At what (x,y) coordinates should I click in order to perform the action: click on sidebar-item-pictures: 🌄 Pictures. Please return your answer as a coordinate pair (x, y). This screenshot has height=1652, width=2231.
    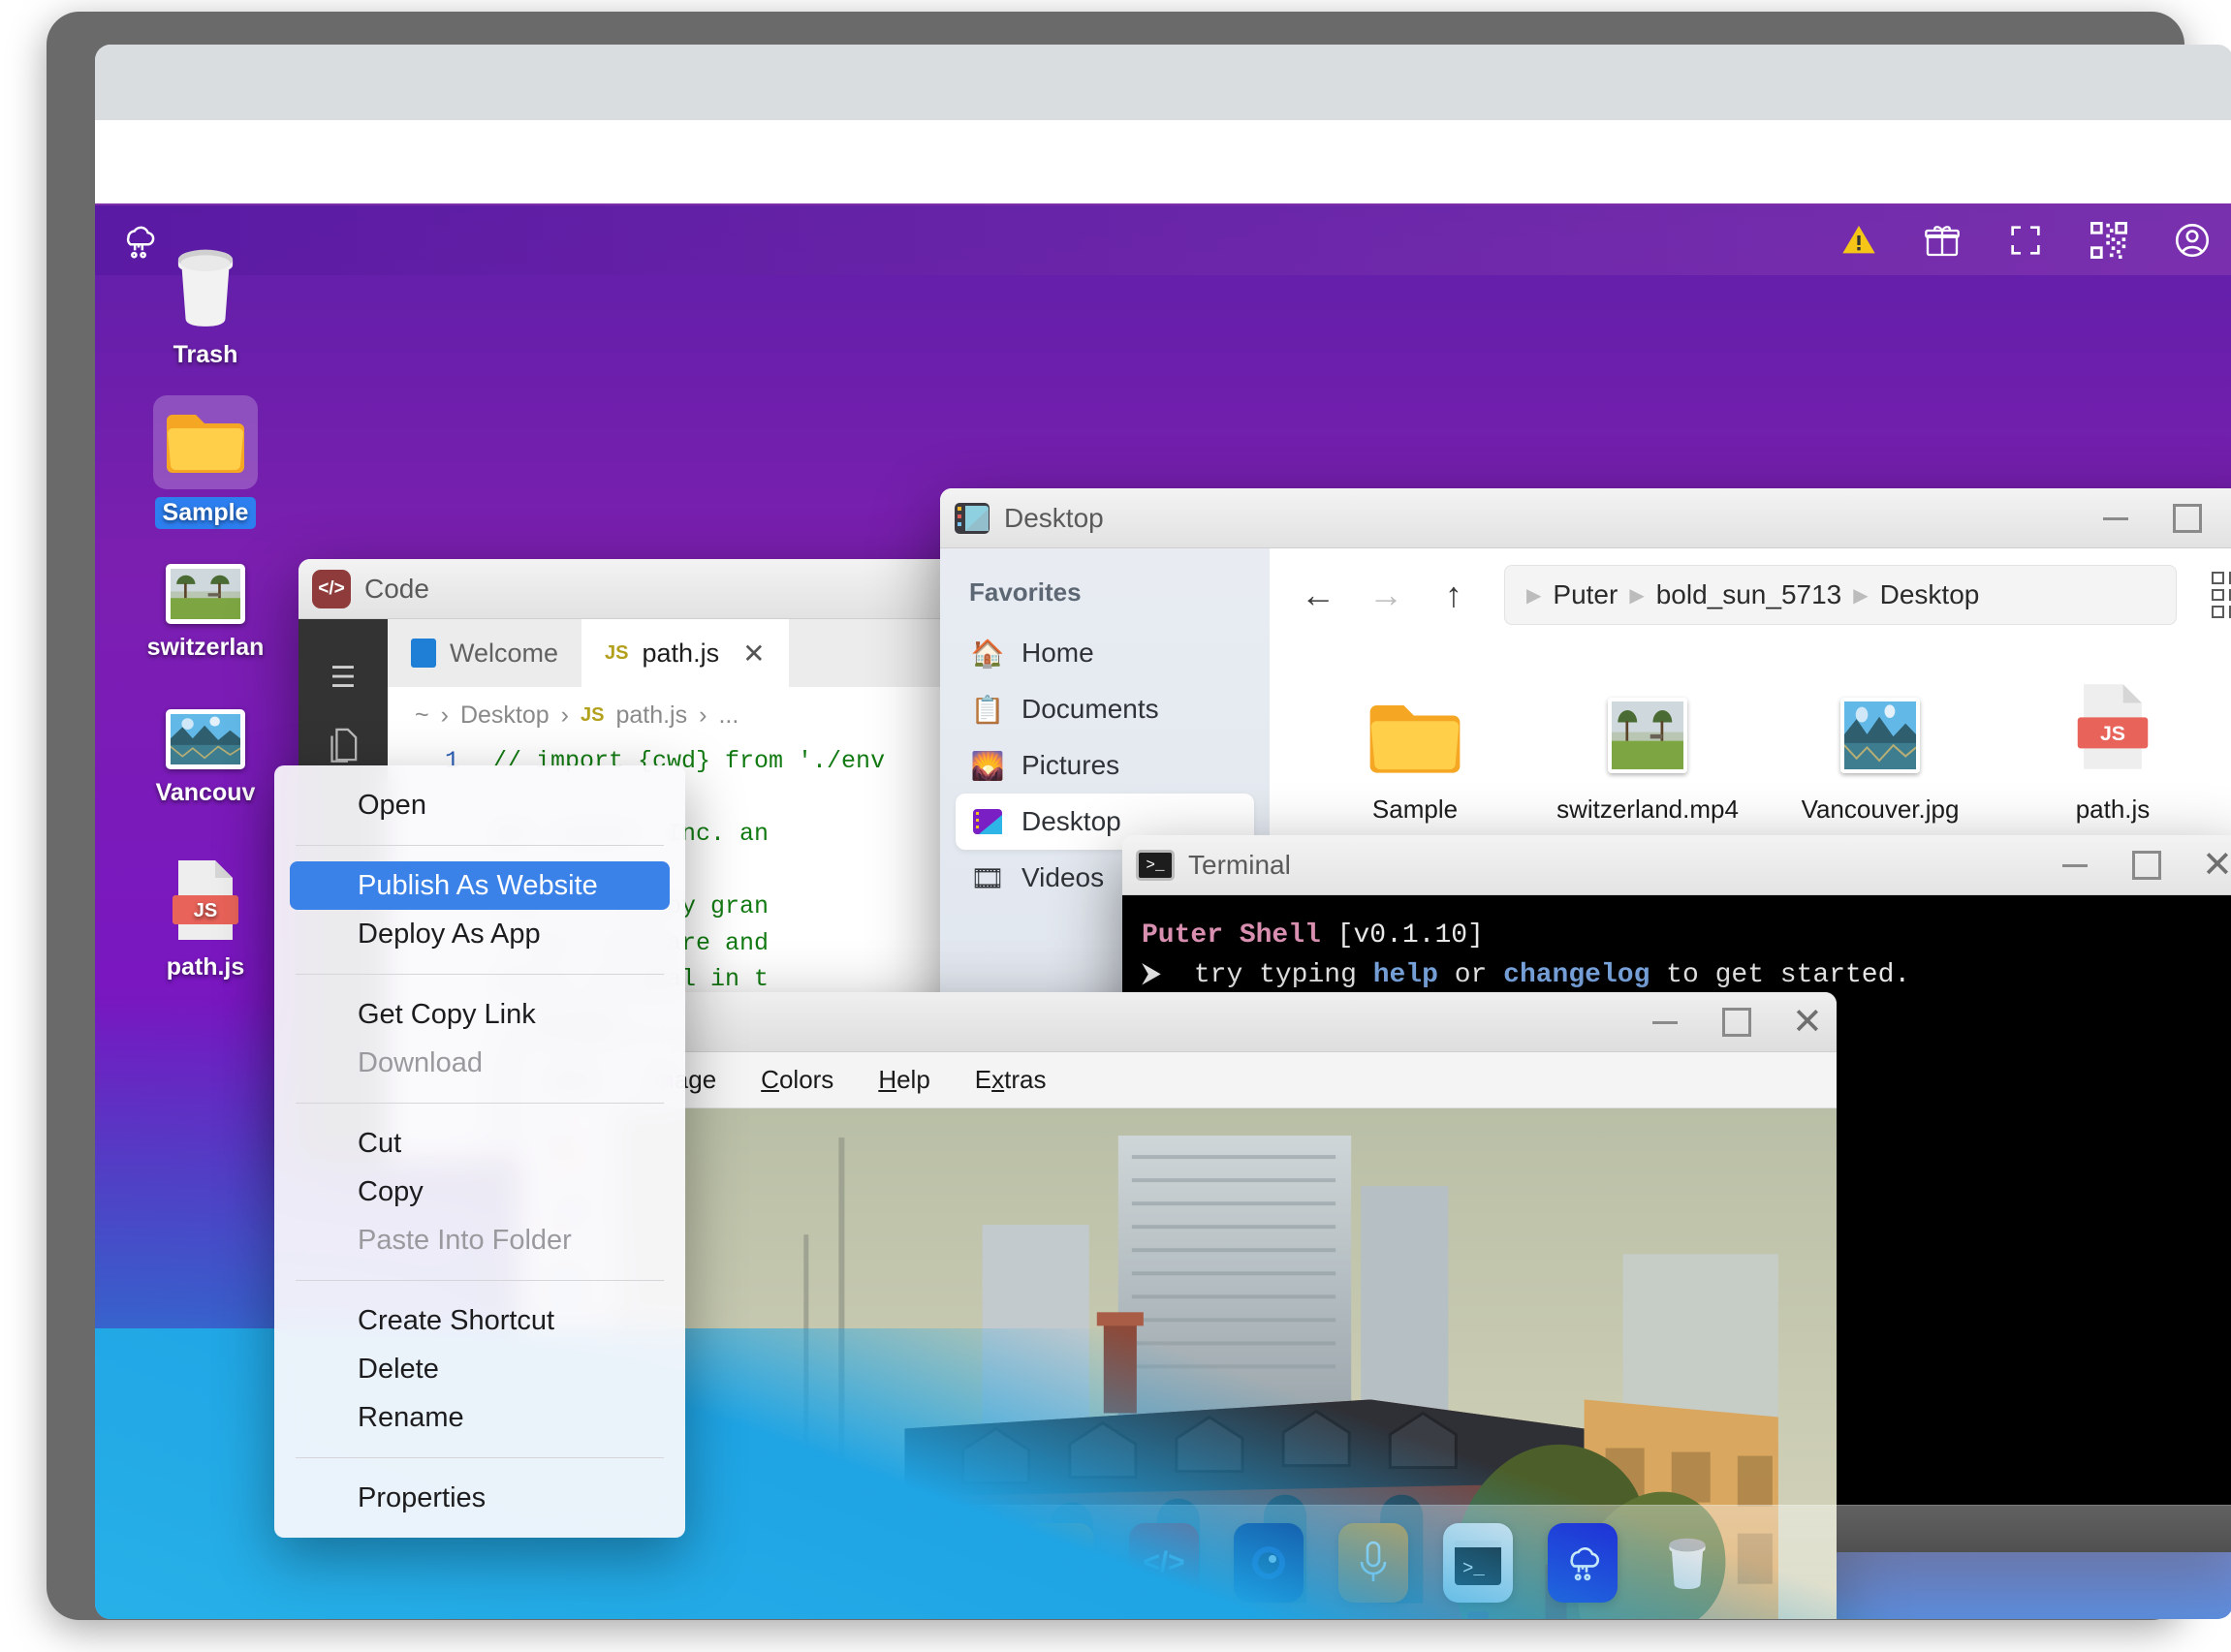
    Looking at the image, I should click on (1105, 765).